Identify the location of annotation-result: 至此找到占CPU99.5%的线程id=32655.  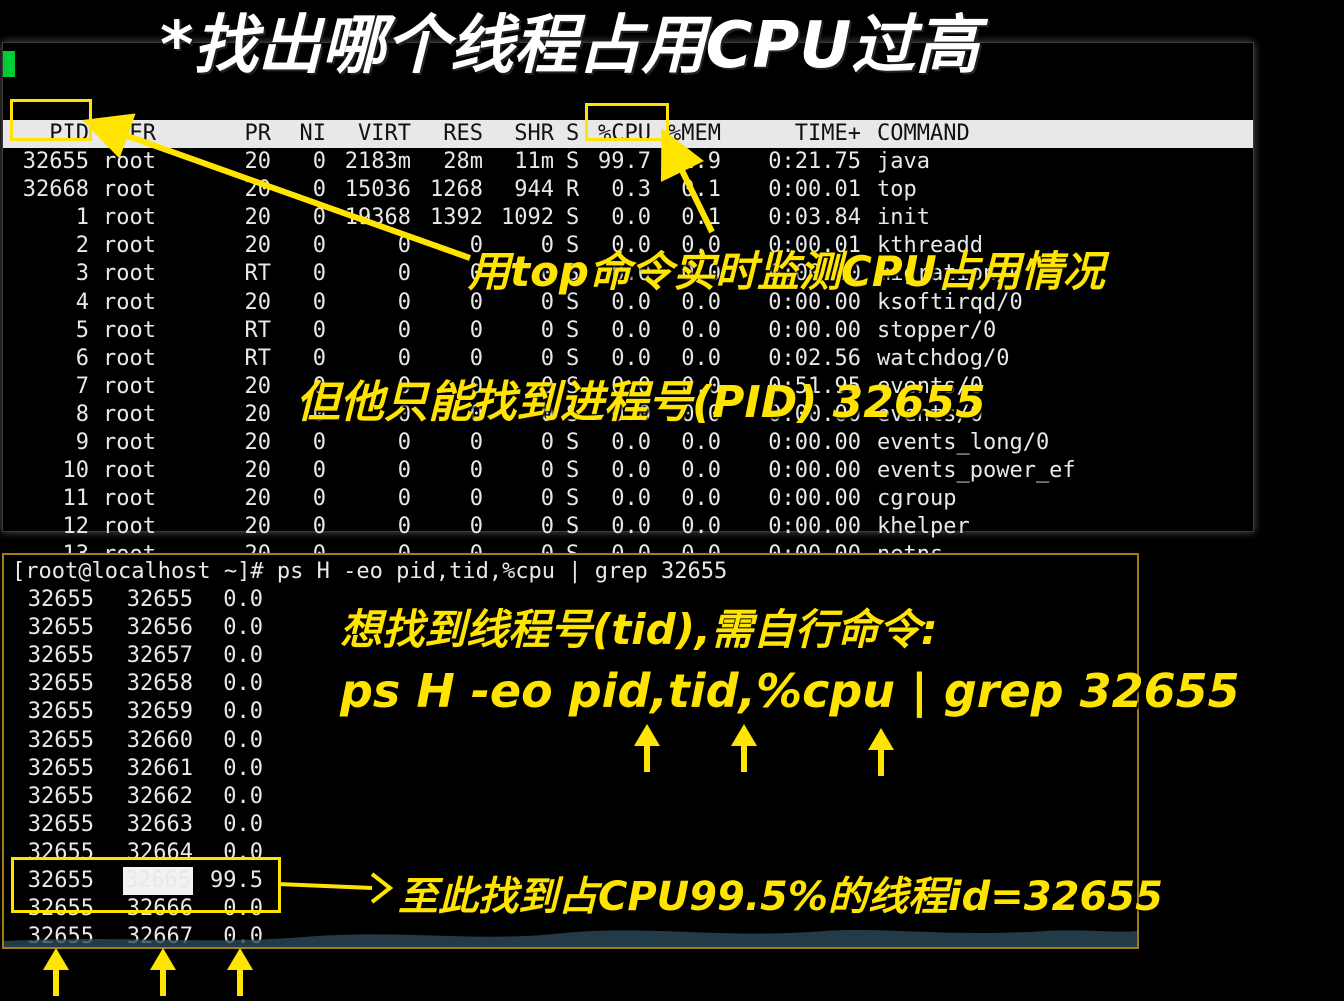
(780, 897).